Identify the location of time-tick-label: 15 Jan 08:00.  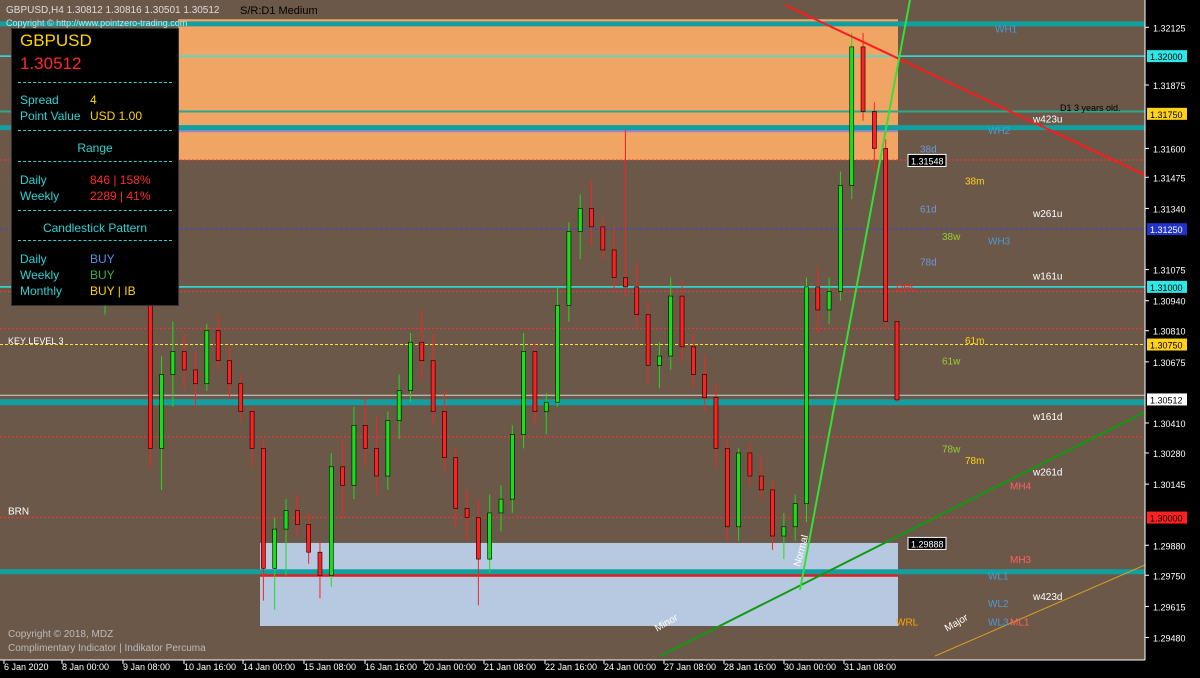
(330, 667).